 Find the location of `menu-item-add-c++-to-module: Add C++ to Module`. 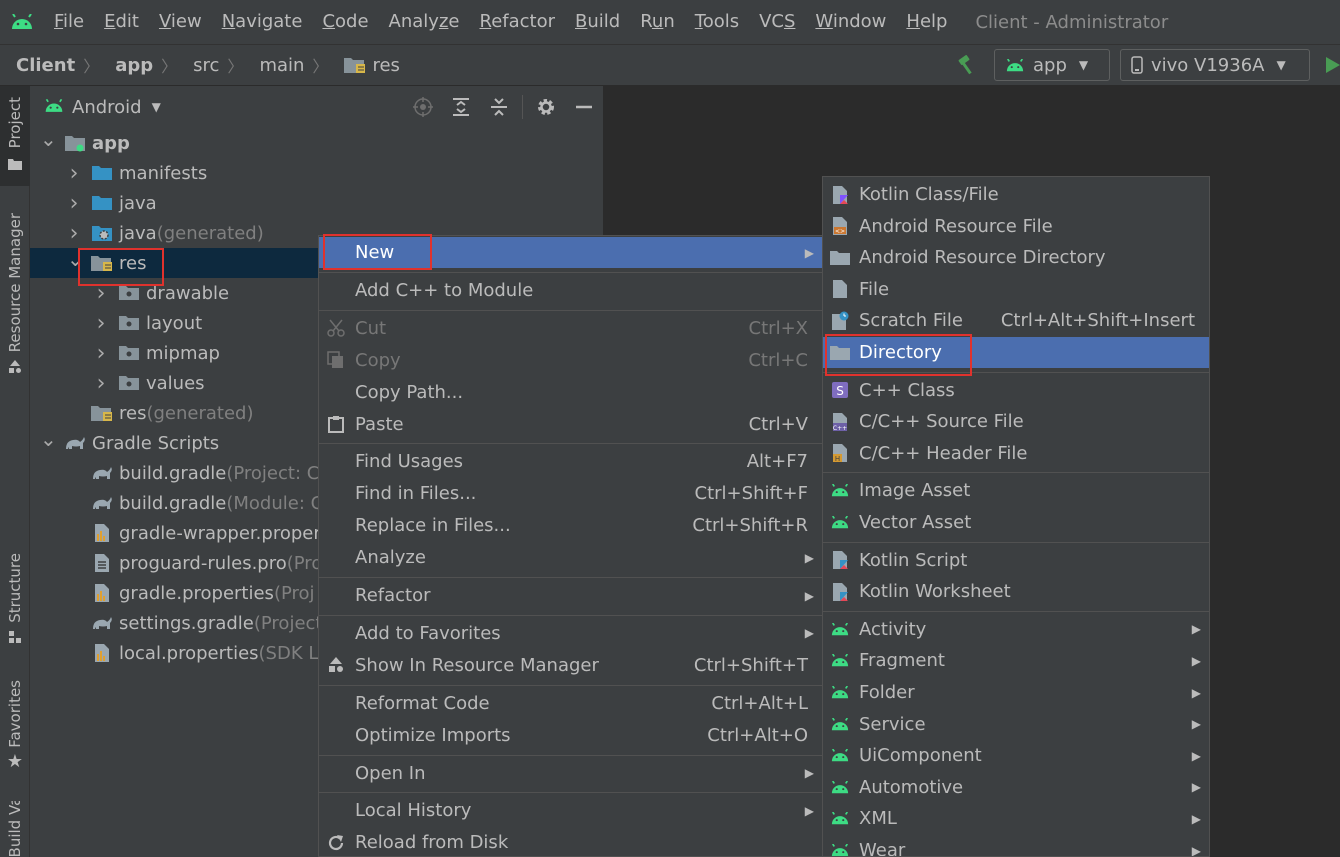

menu-item-add-c++-to-module: Add C++ to Module is located at coordinates (570, 290).